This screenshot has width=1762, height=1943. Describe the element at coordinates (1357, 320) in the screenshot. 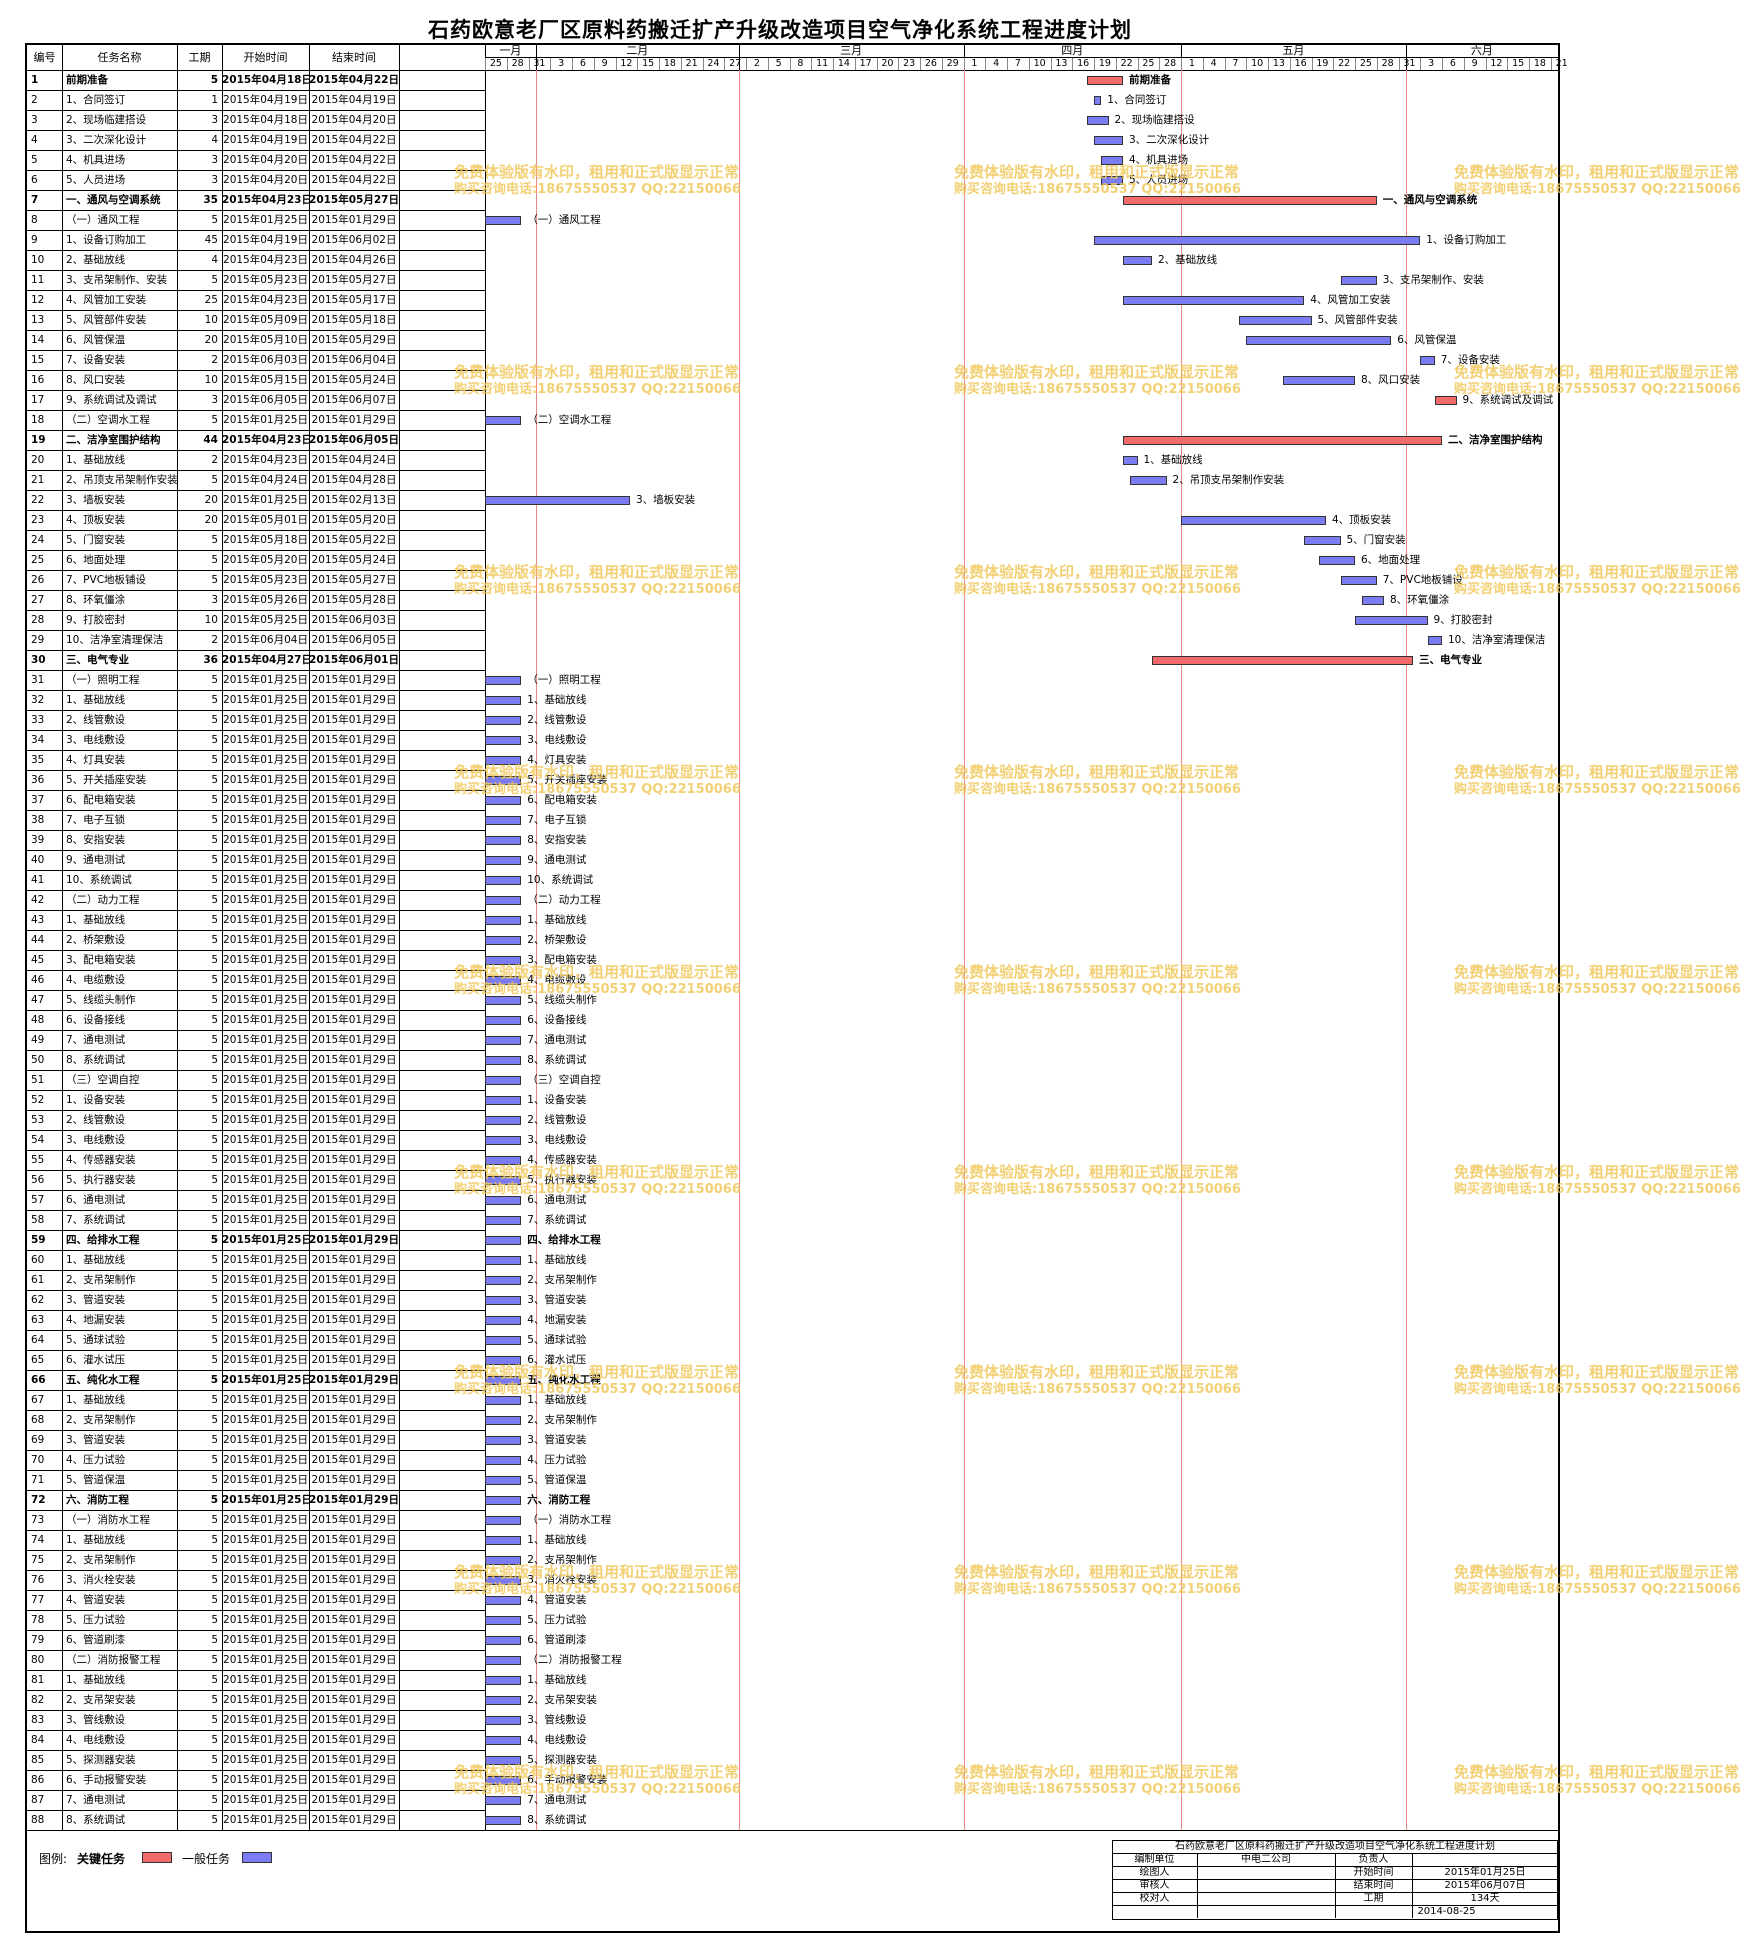

I see `task-bar-label: 5、风管部件安装` at that location.